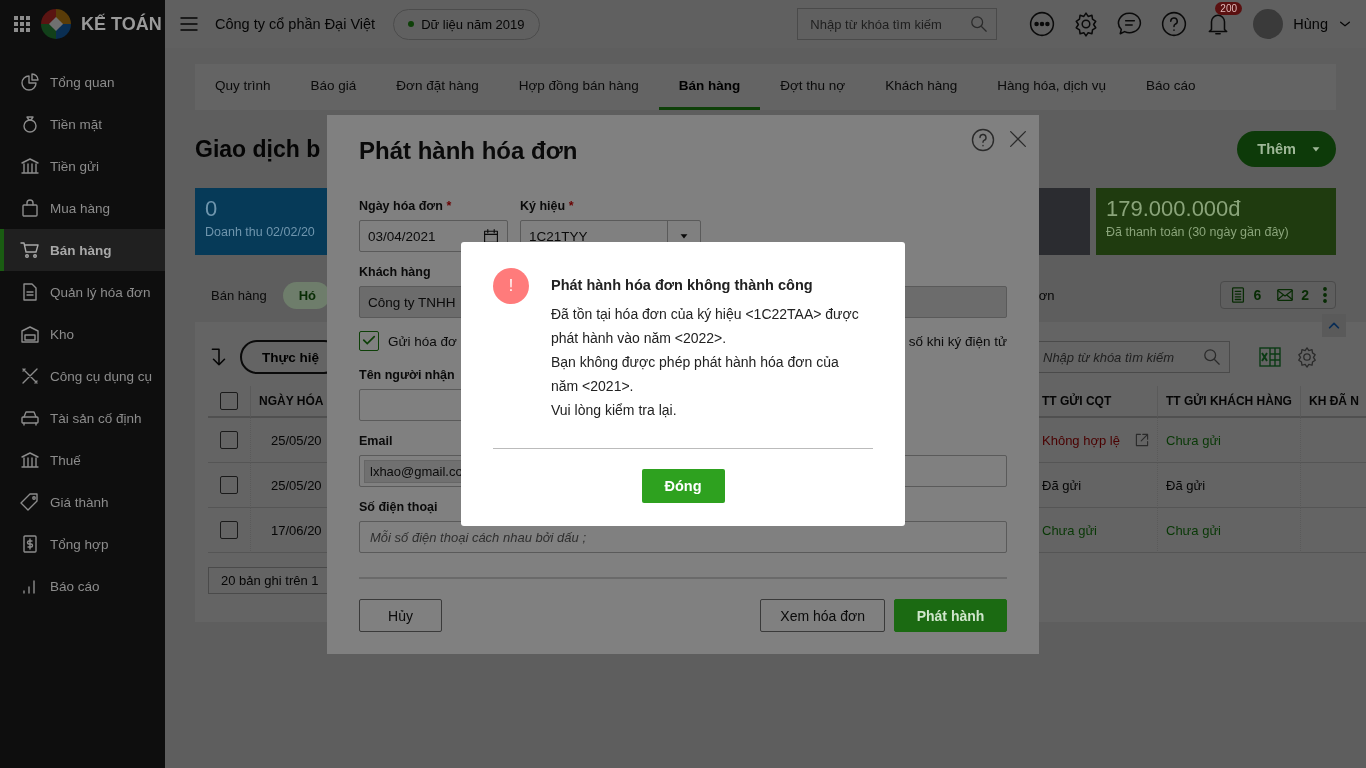  Describe the element at coordinates (243, 87) in the screenshot. I see `nav-tab: Quy trình` at that location.